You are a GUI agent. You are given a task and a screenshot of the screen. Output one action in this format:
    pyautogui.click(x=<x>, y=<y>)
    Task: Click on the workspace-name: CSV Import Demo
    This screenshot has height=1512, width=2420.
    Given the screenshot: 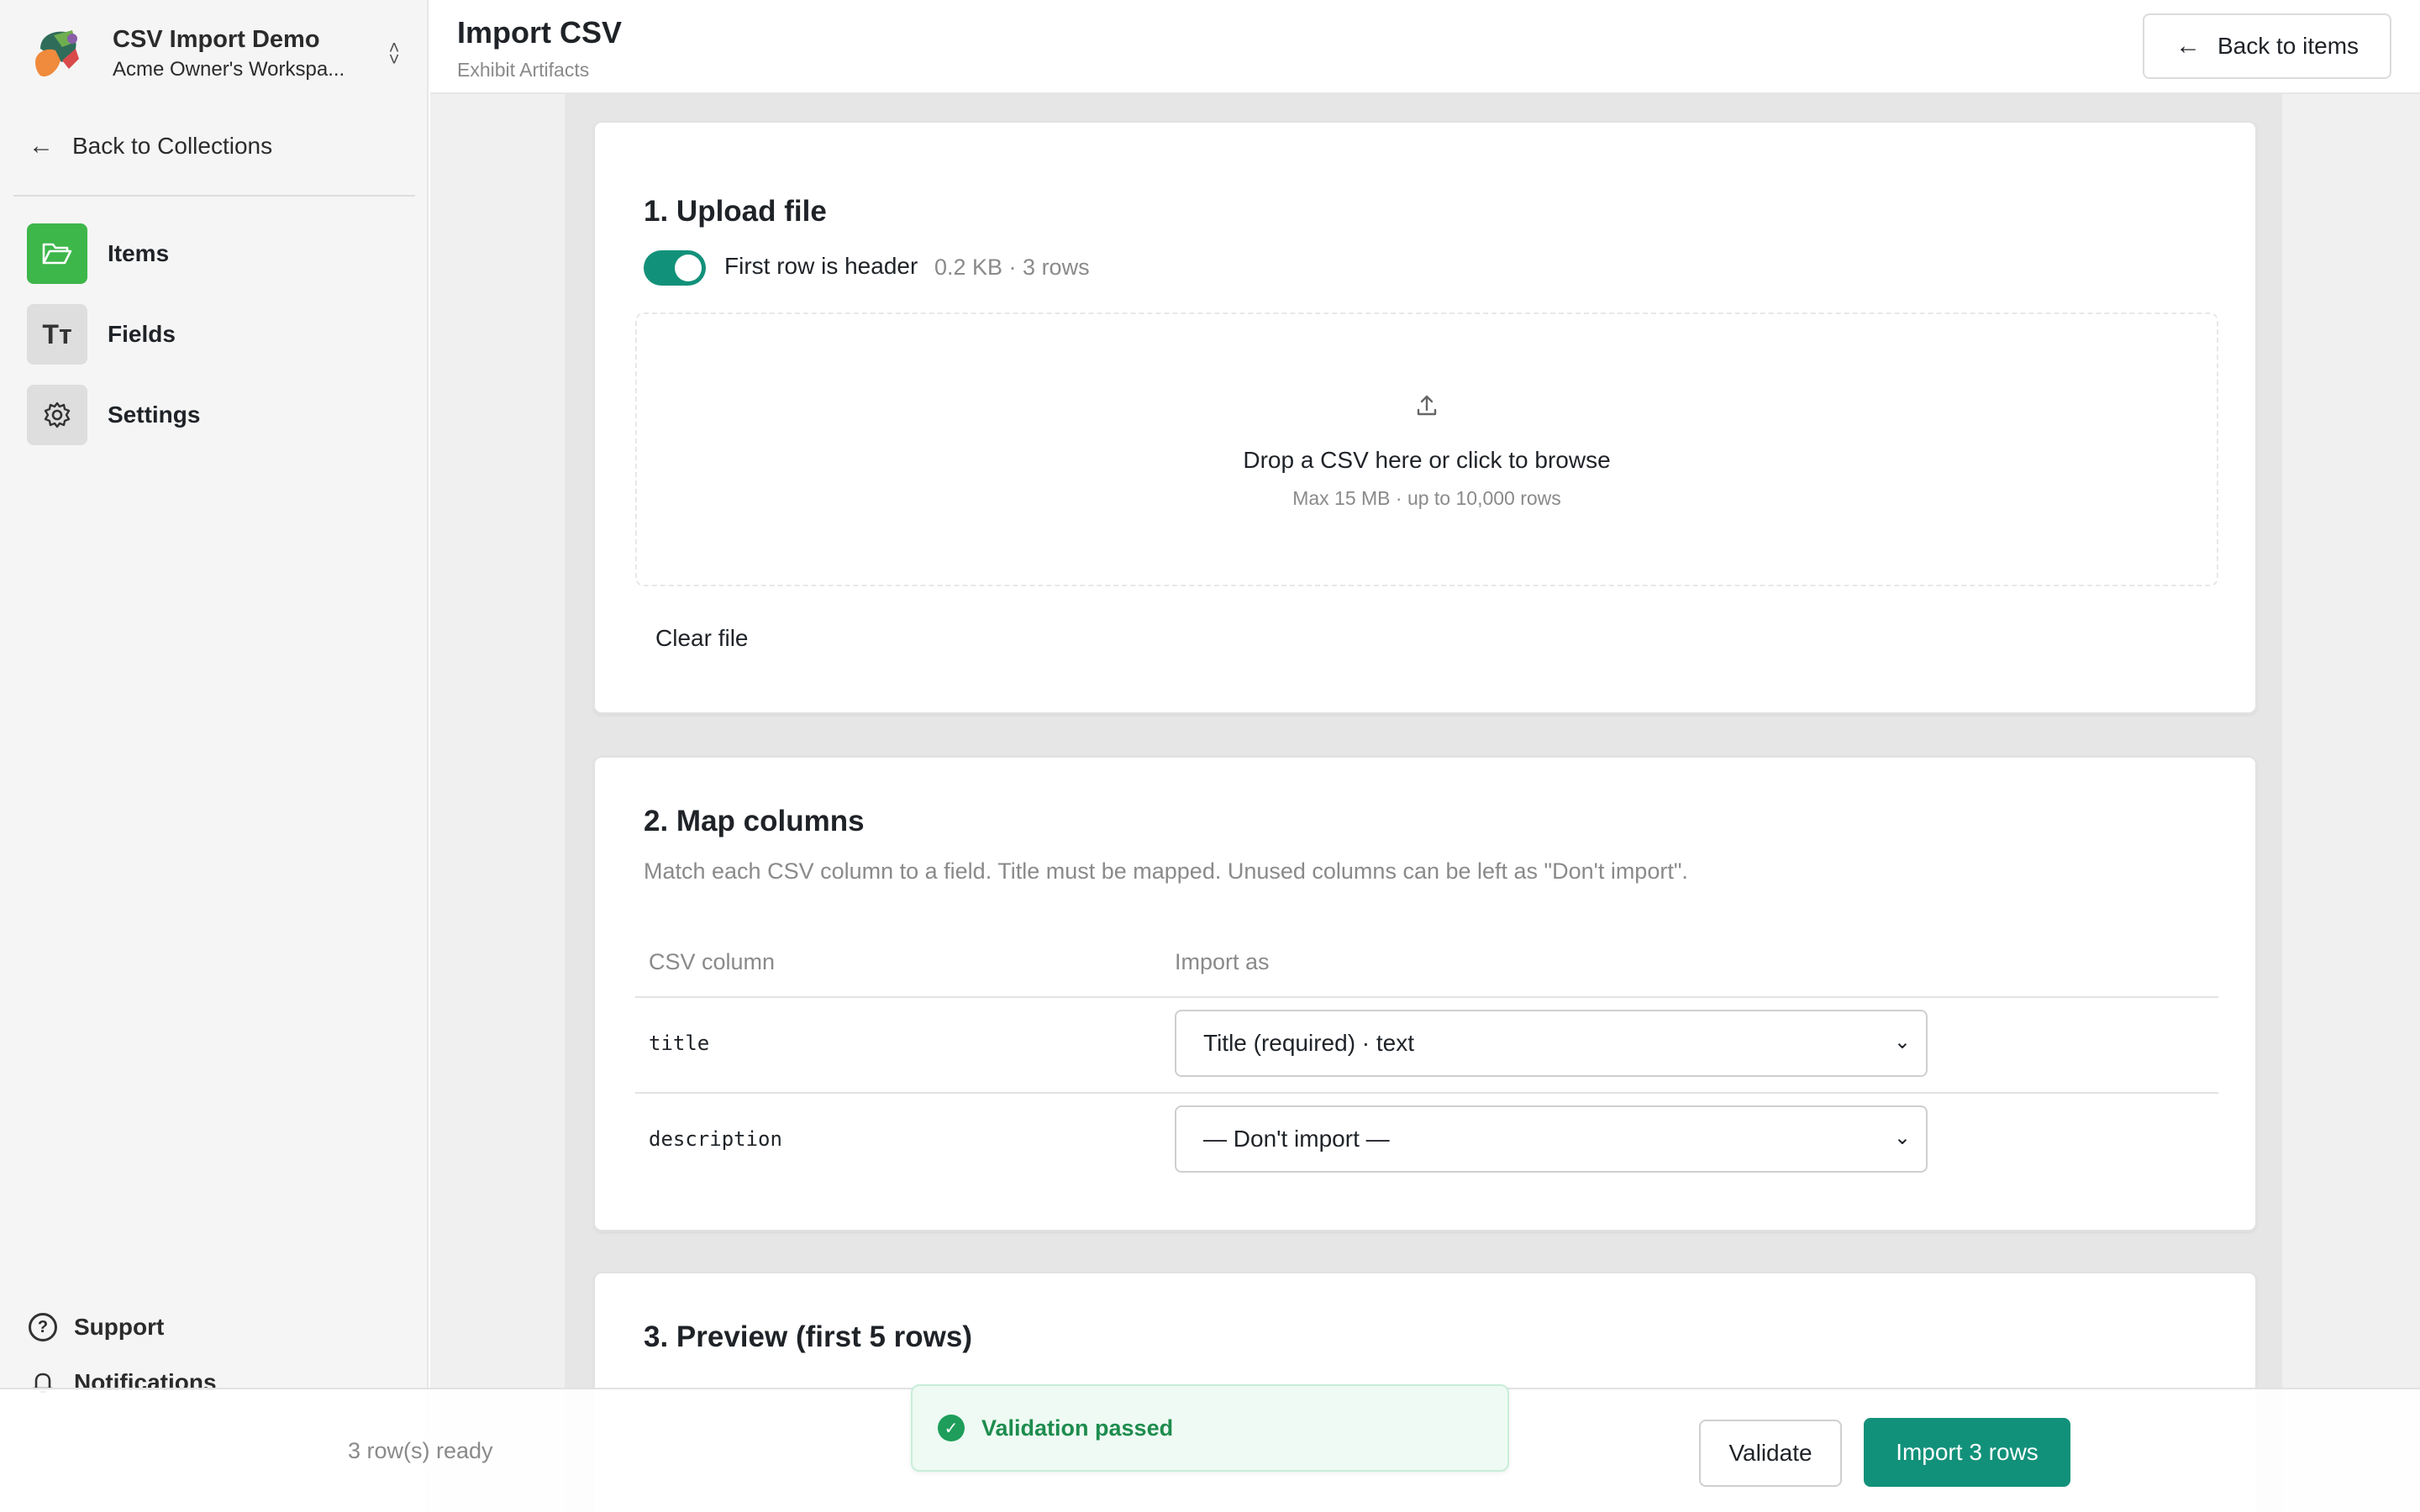 What is the action you would take?
    pyautogui.click(x=217, y=39)
    